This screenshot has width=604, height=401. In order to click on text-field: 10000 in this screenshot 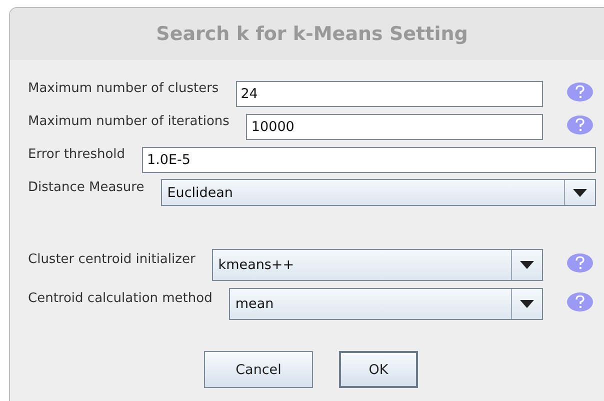, I will do `click(394, 127)`.